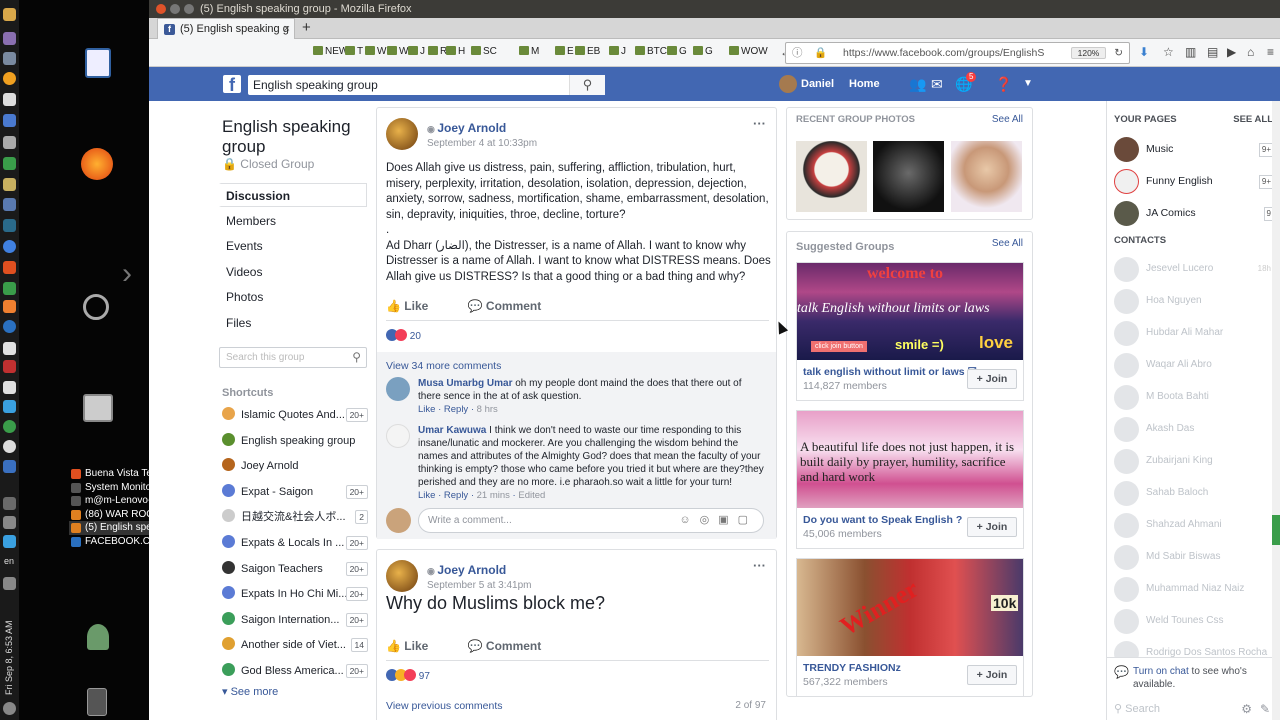 This screenshot has height=720, width=1280. I want to click on see-all-pages-link: SEE ALL, so click(1253, 119).